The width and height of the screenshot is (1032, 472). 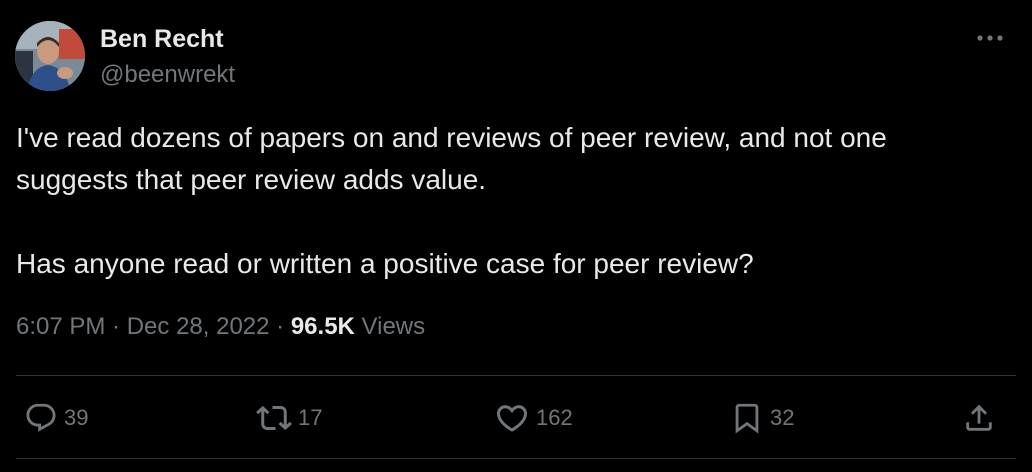 I want to click on author-handle: @beenwrekt, so click(x=167, y=75).